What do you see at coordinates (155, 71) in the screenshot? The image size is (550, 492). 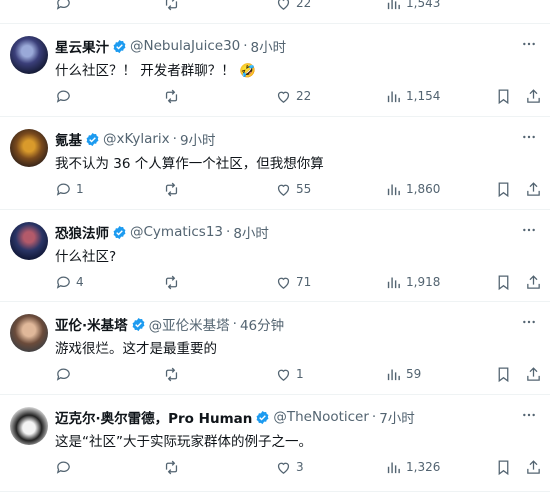 I see `post-text: 什么社区？！ 开发者群聊？！ 🤣` at bounding box center [155, 71].